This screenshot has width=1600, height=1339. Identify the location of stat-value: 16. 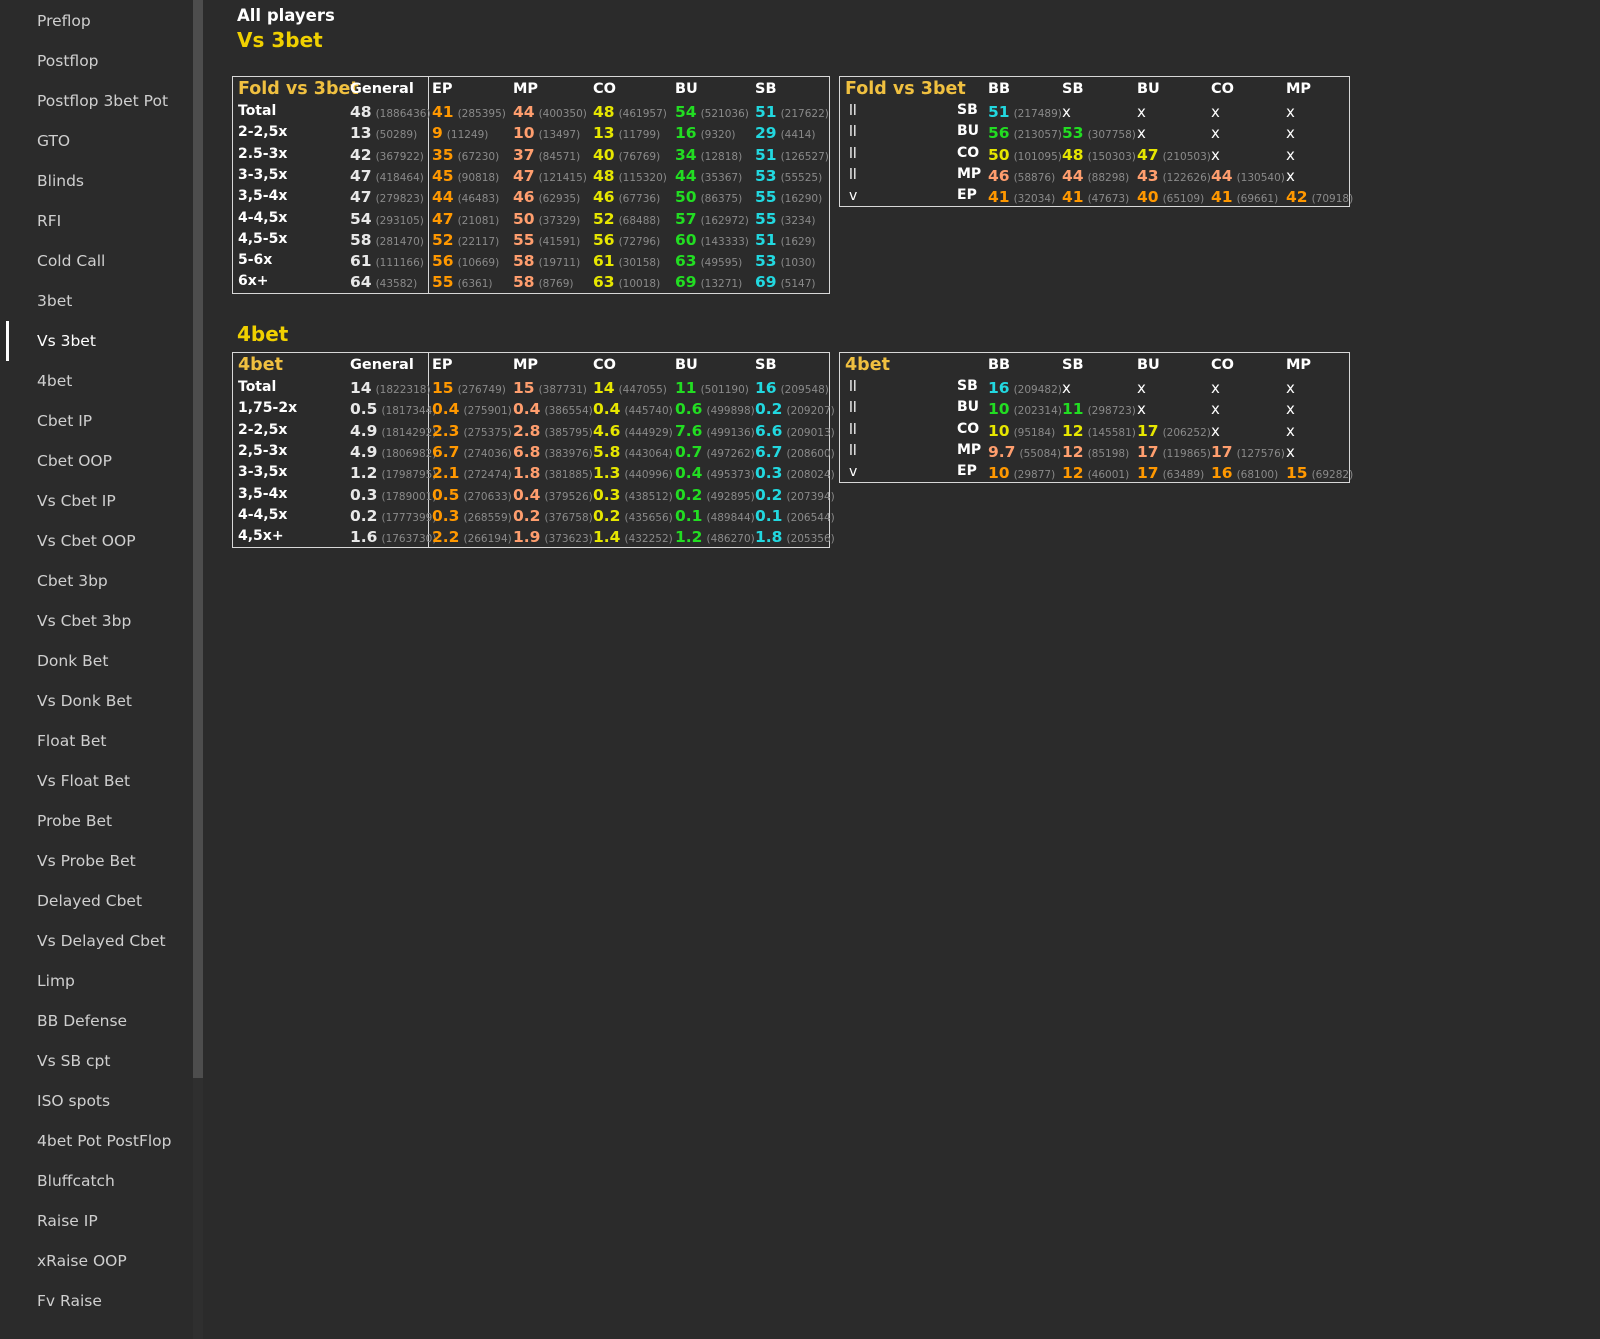
(766, 388).